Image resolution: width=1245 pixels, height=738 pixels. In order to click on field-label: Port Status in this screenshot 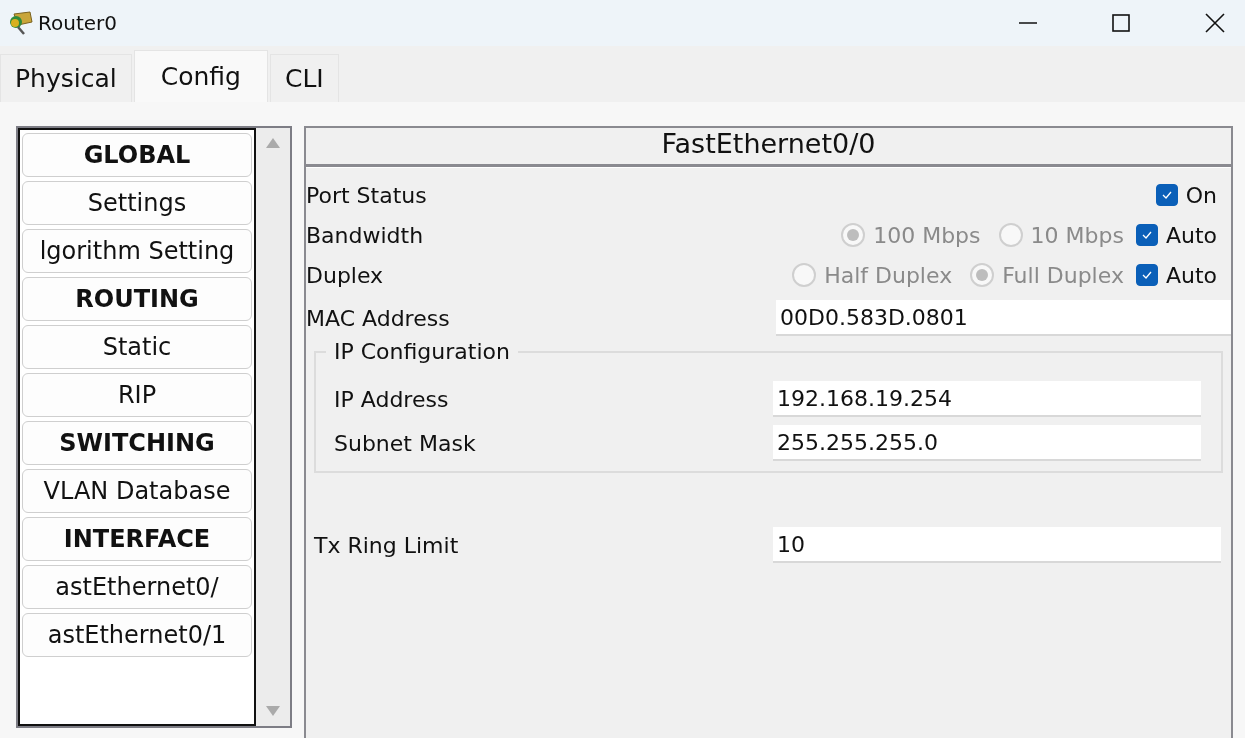, I will do `click(366, 195)`.